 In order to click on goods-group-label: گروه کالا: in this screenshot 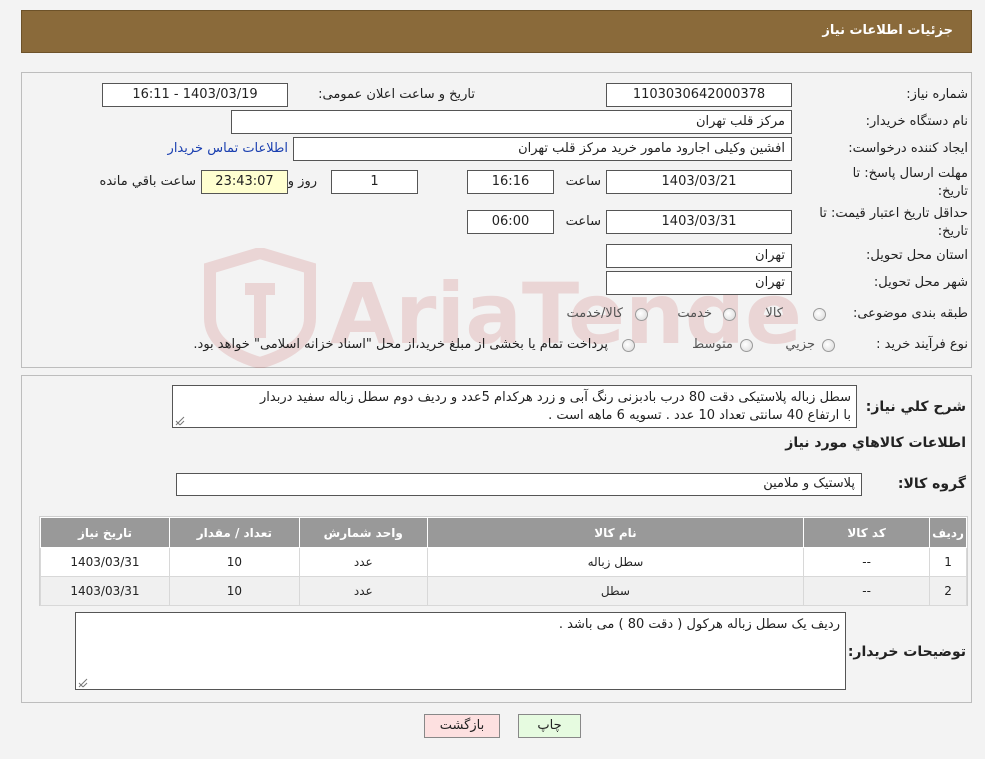, I will do `click(931, 484)`.